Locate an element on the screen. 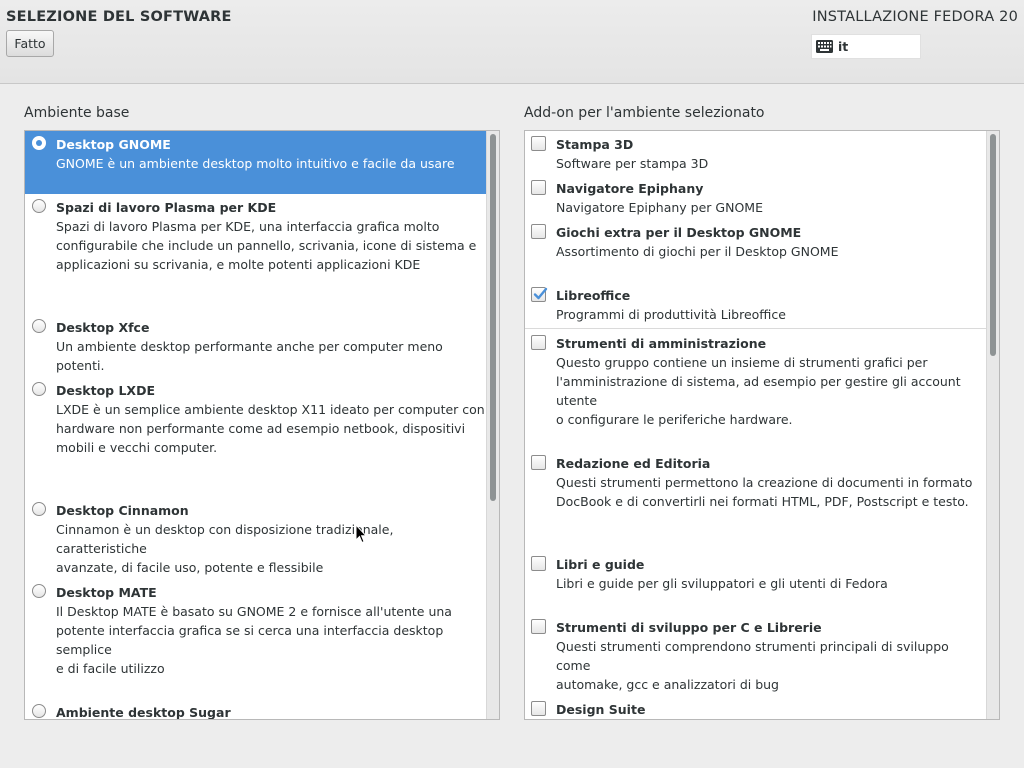 The width and height of the screenshot is (1024, 768). addon-title: Redazione ed Editoria is located at coordinates (633, 463).